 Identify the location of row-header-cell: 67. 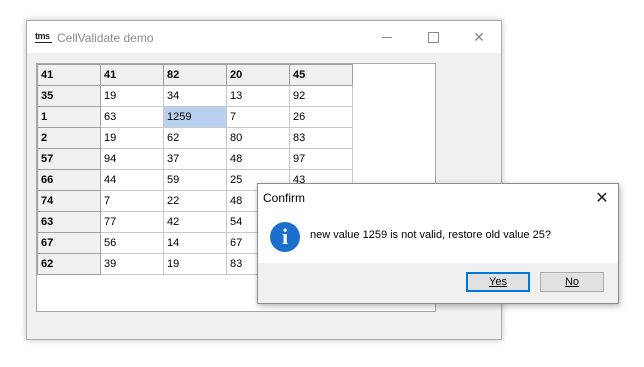
(69, 243).